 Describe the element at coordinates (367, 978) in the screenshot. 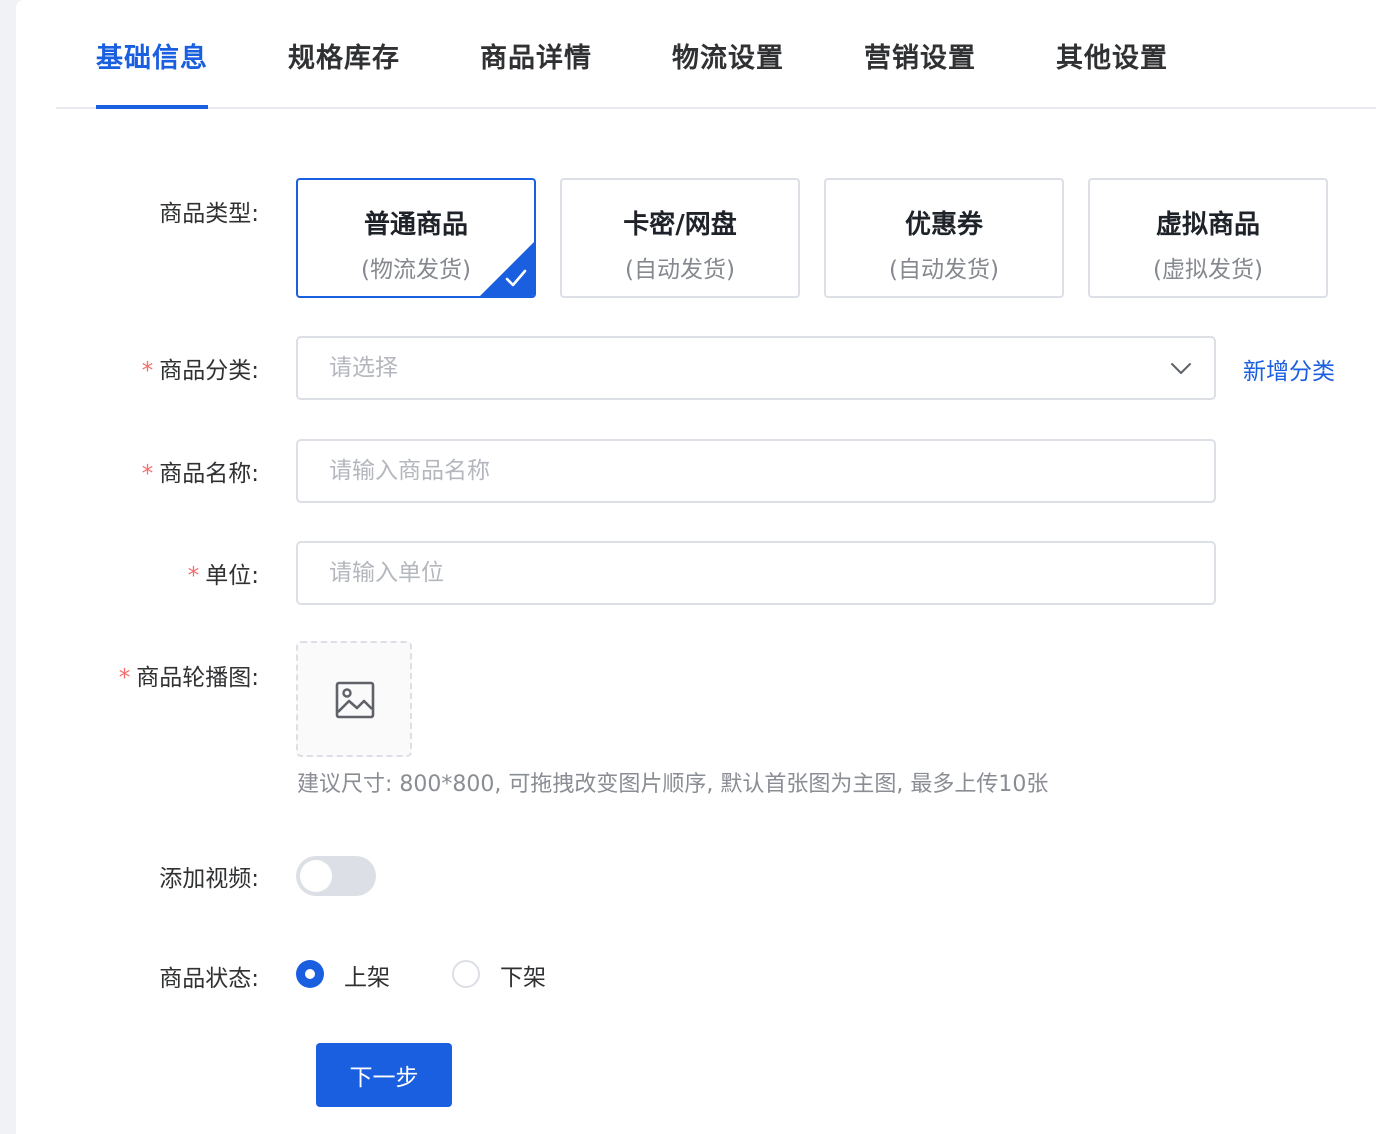

I see `radio-label: 上架` at that location.